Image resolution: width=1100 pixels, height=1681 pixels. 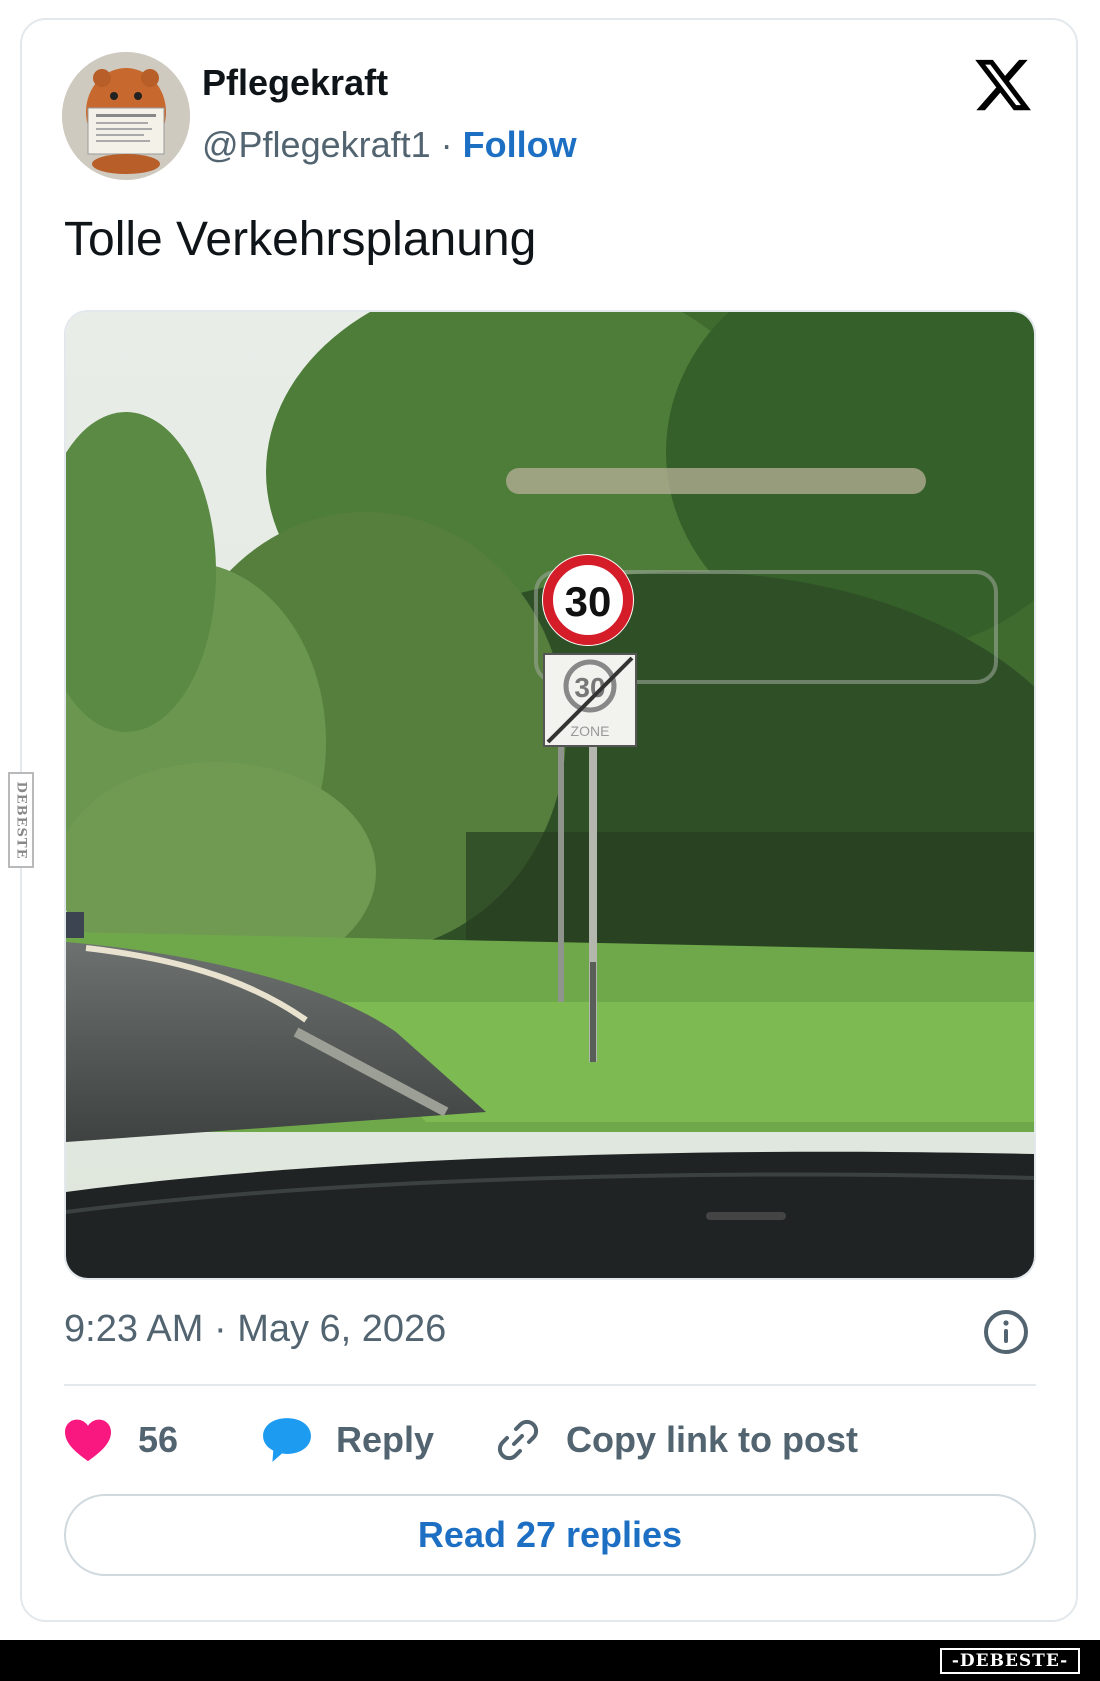 What do you see at coordinates (88, 1440) in the screenshot?
I see `heart-icon` at bounding box center [88, 1440].